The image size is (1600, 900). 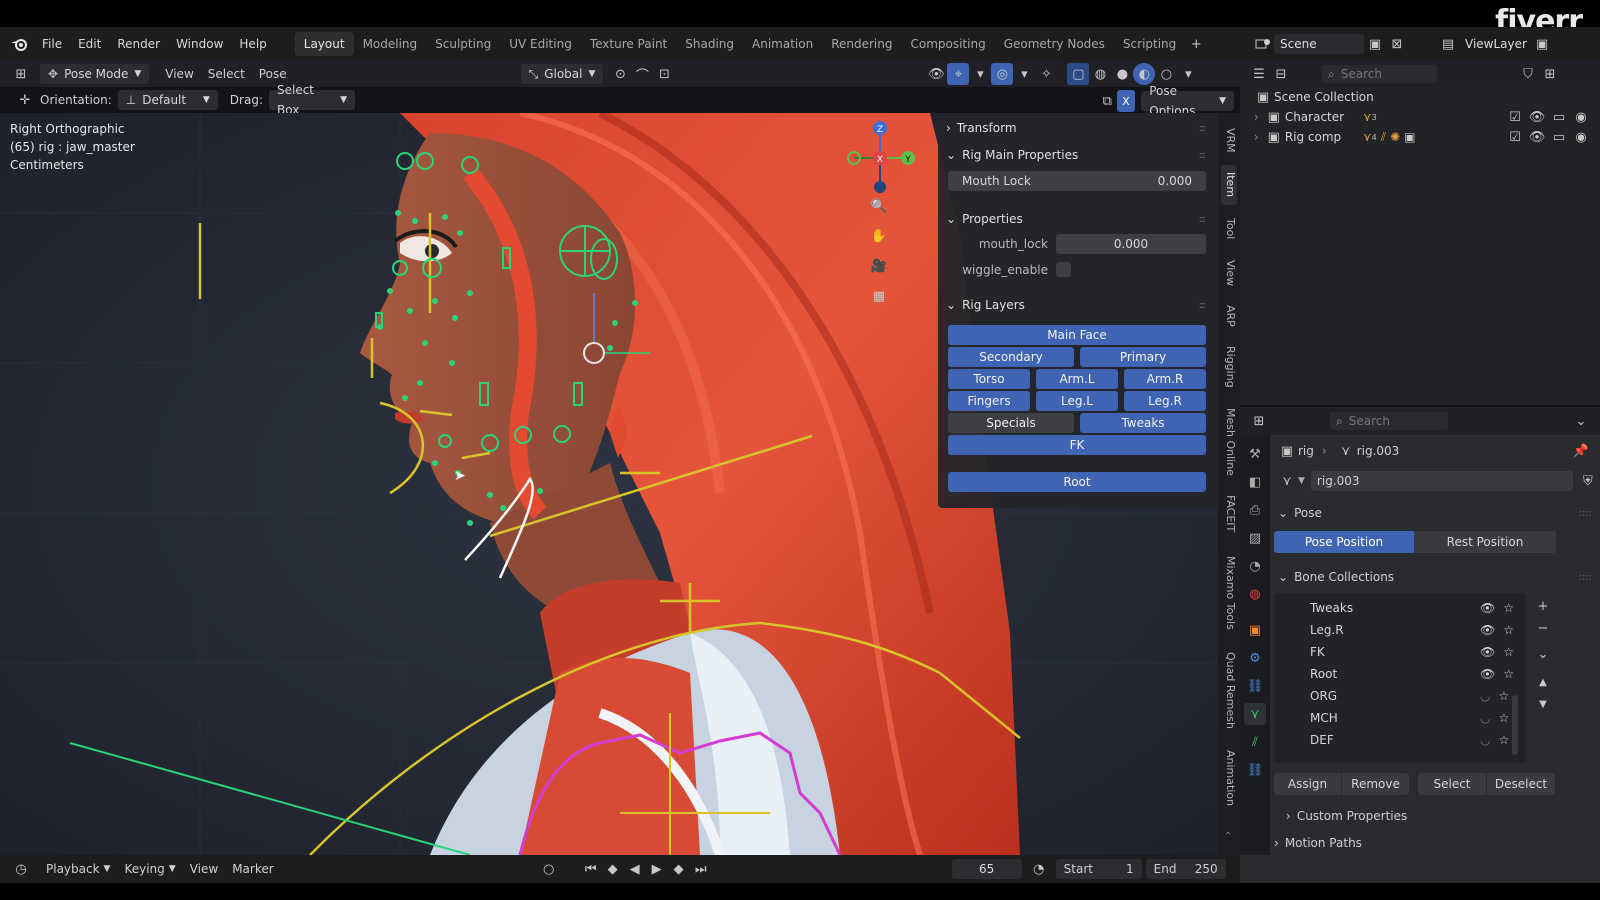 I want to click on outliner-item-rig-comp: › ▣ Rig comp ⋎ 4 ⫽ ✺ ▣ ☑ 👁 ▭ ◉, so click(x=1420, y=137).